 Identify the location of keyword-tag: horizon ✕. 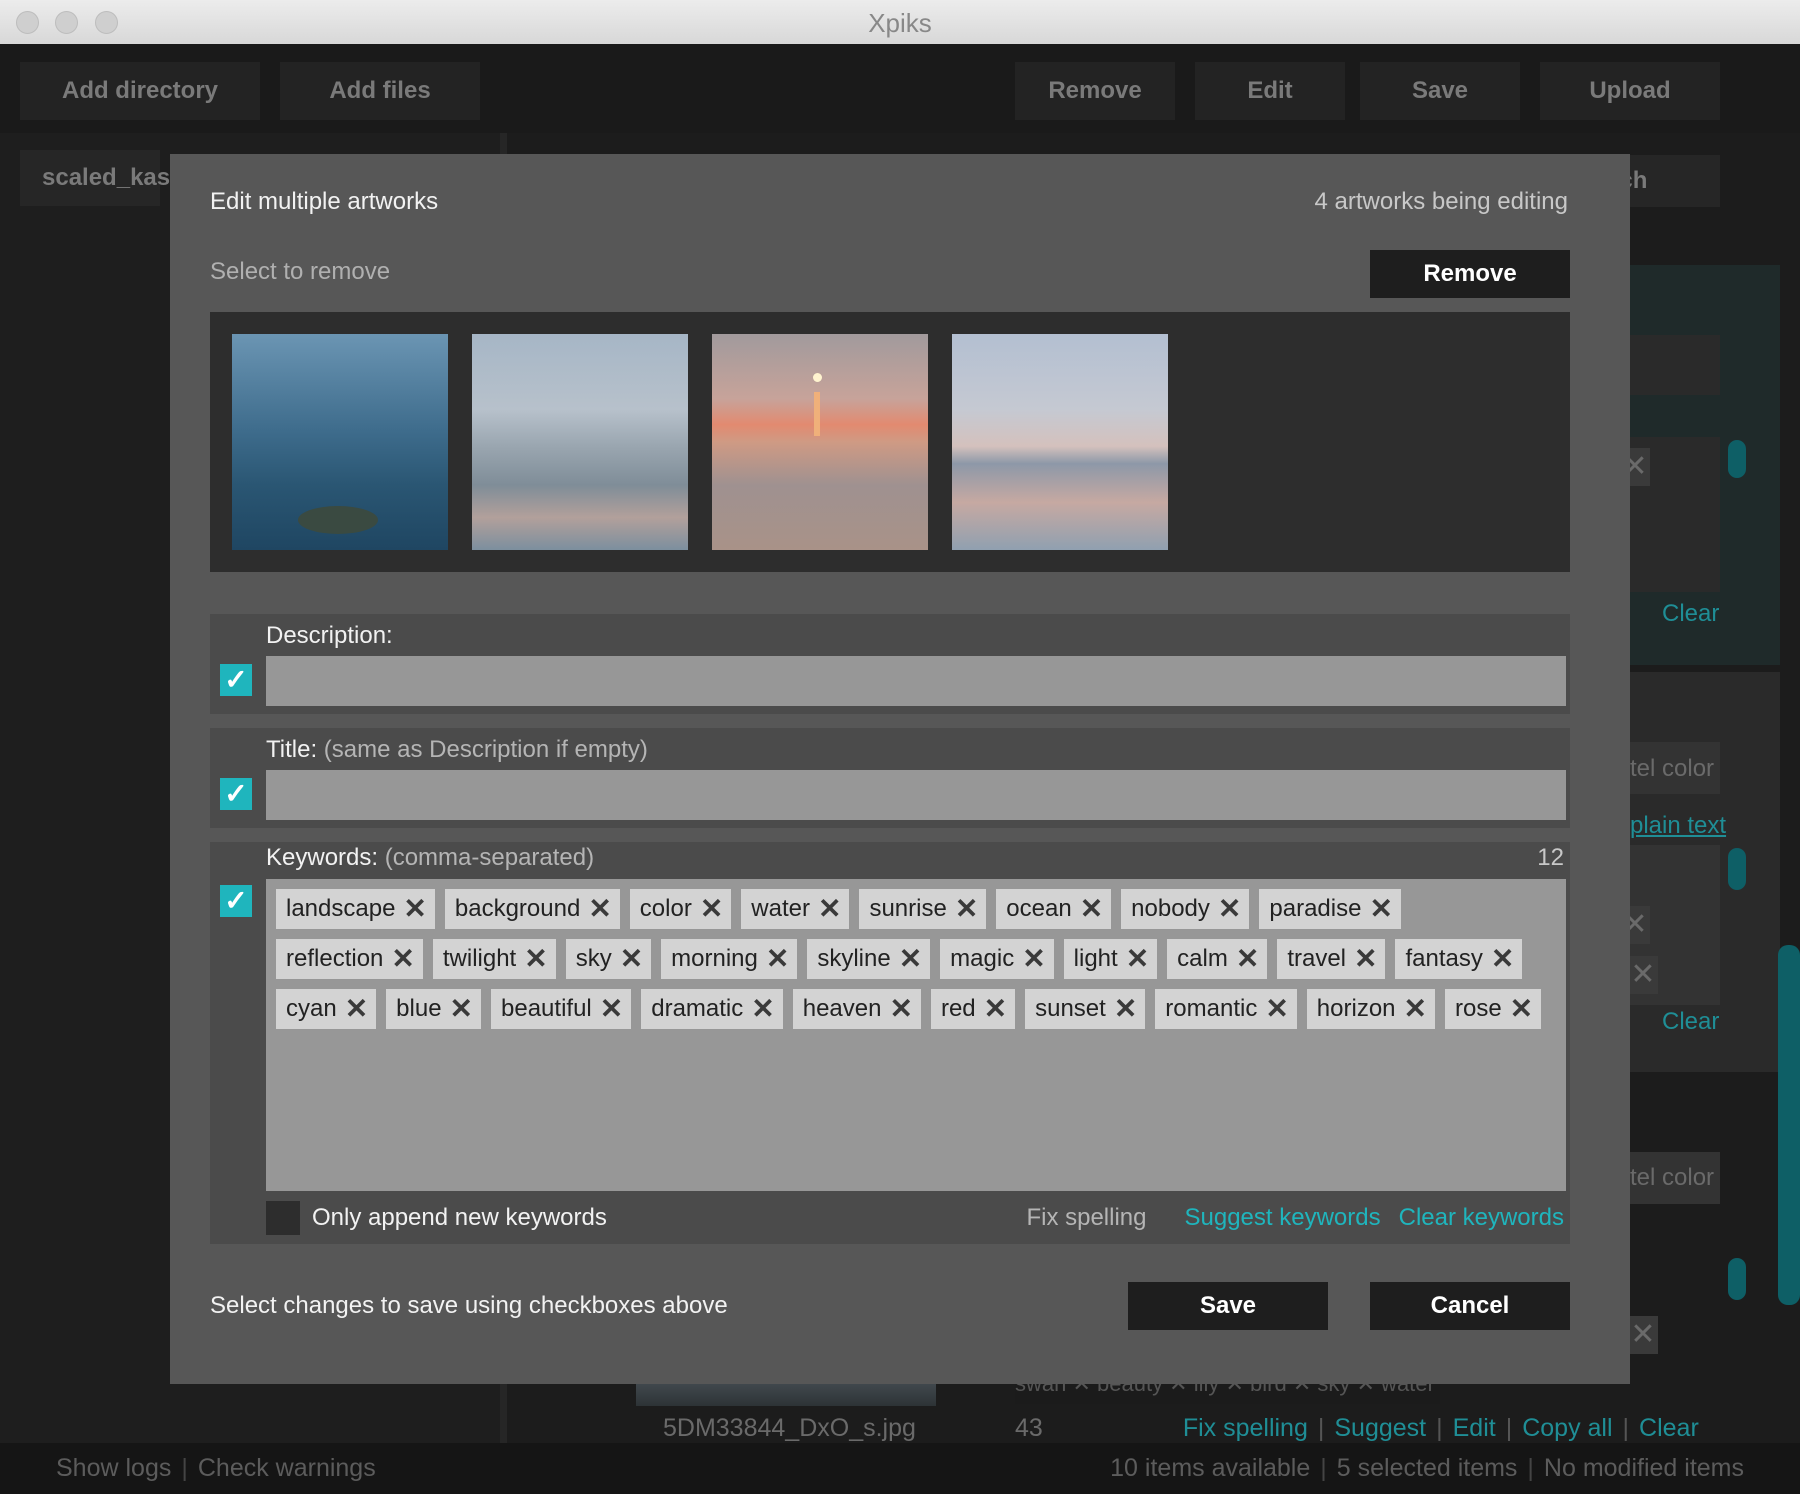
(1370, 1009).